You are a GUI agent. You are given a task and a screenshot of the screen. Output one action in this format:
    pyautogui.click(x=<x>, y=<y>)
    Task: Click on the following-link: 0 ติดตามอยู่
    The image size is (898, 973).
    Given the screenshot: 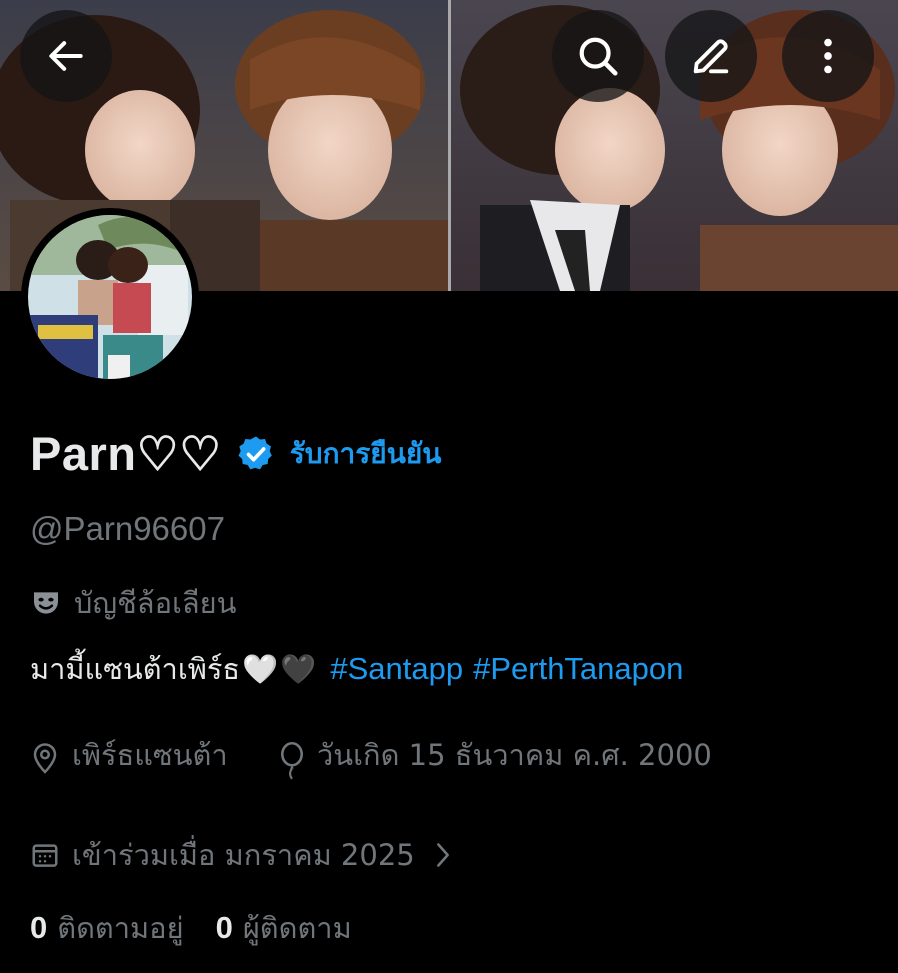 What is the action you would take?
    pyautogui.click(x=107, y=928)
    